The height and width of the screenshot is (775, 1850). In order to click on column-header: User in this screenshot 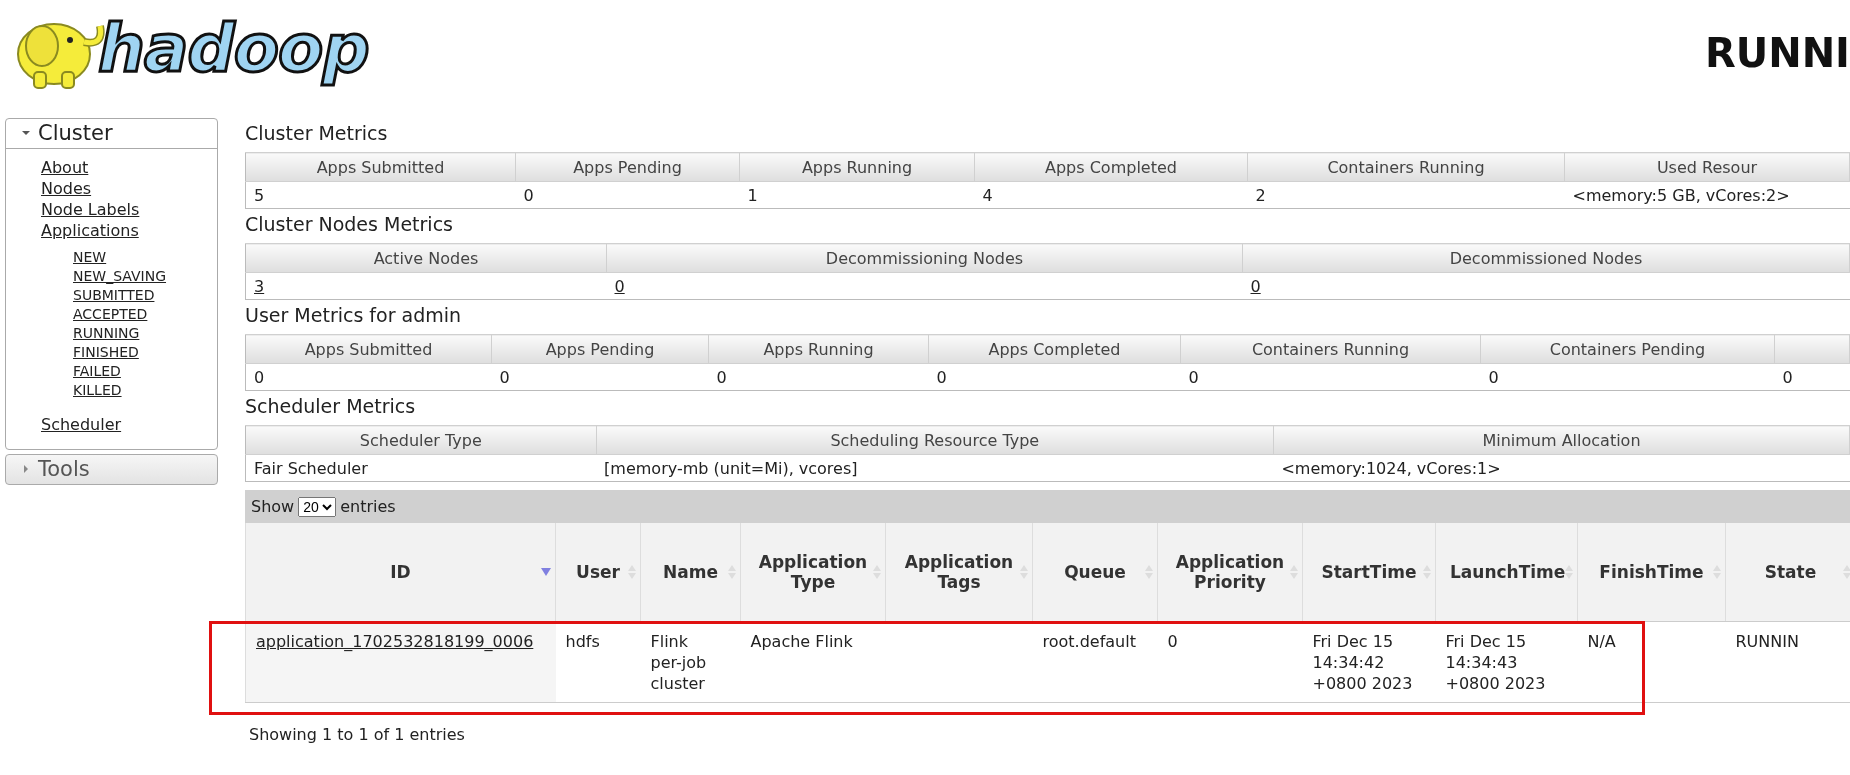, I will do `click(598, 572)`.